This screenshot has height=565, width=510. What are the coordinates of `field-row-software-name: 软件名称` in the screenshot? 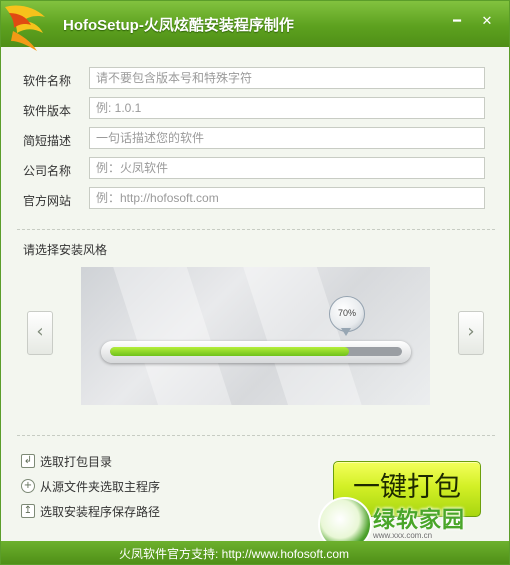 It's located at (255, 80).